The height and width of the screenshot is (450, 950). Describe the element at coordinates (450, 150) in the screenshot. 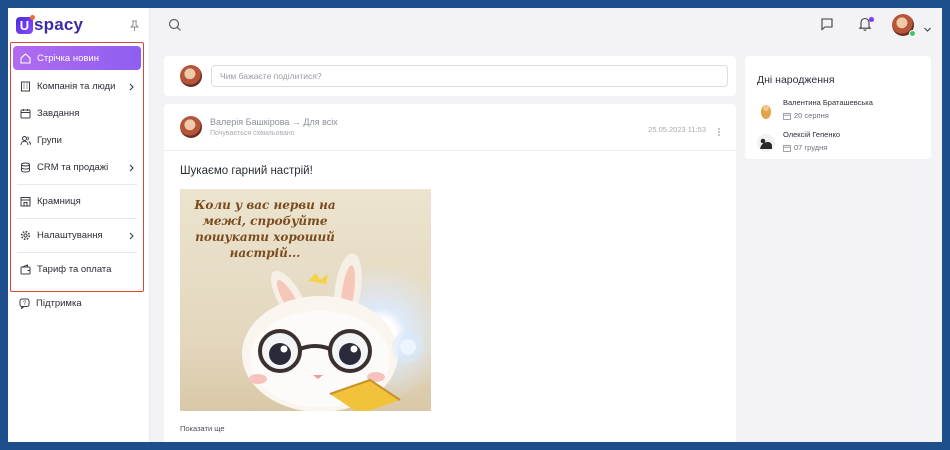

I see `post-divider` at that location.